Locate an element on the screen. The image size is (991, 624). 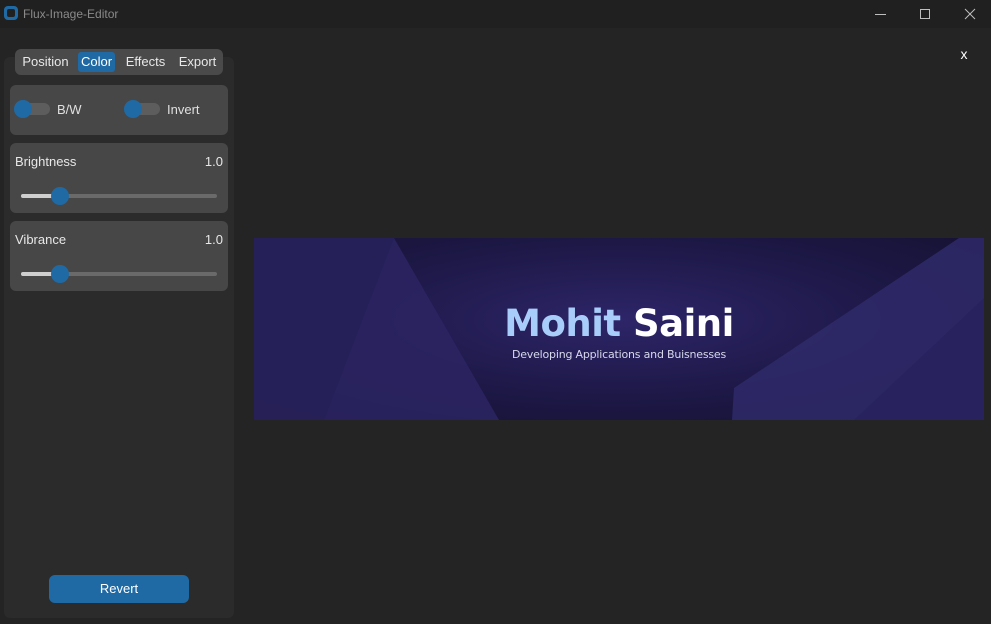
vibrance-label: Vibrance is located at coordinates (41, 239).